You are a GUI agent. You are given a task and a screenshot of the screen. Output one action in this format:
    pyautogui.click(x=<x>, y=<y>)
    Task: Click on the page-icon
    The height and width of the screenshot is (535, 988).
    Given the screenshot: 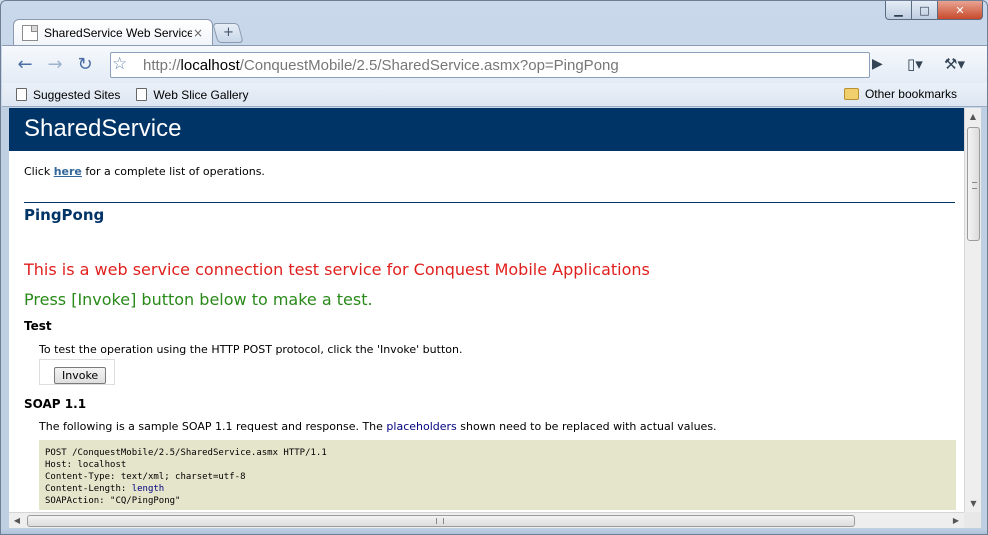 What is the action you would take?
    pyautogui.click(x=30, y=33)
    